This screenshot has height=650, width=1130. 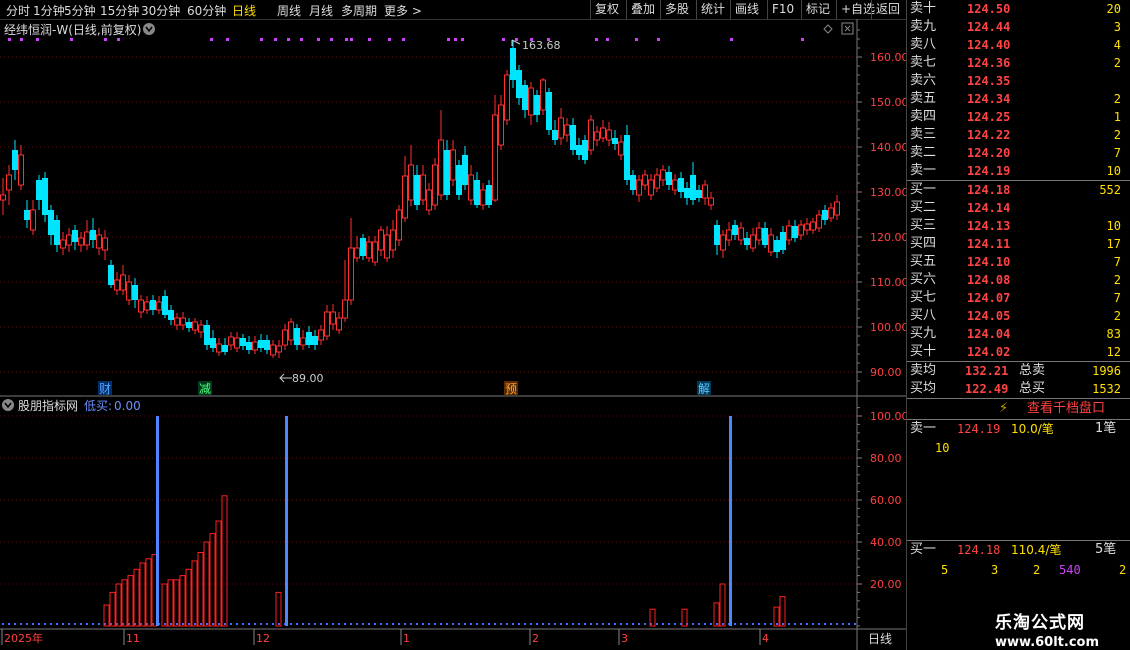 What do you see at coordinates (1018, 117) in the screenshot?
I see `ask-row: 卖四 124.25 1` at bounding box center [1018, 117].